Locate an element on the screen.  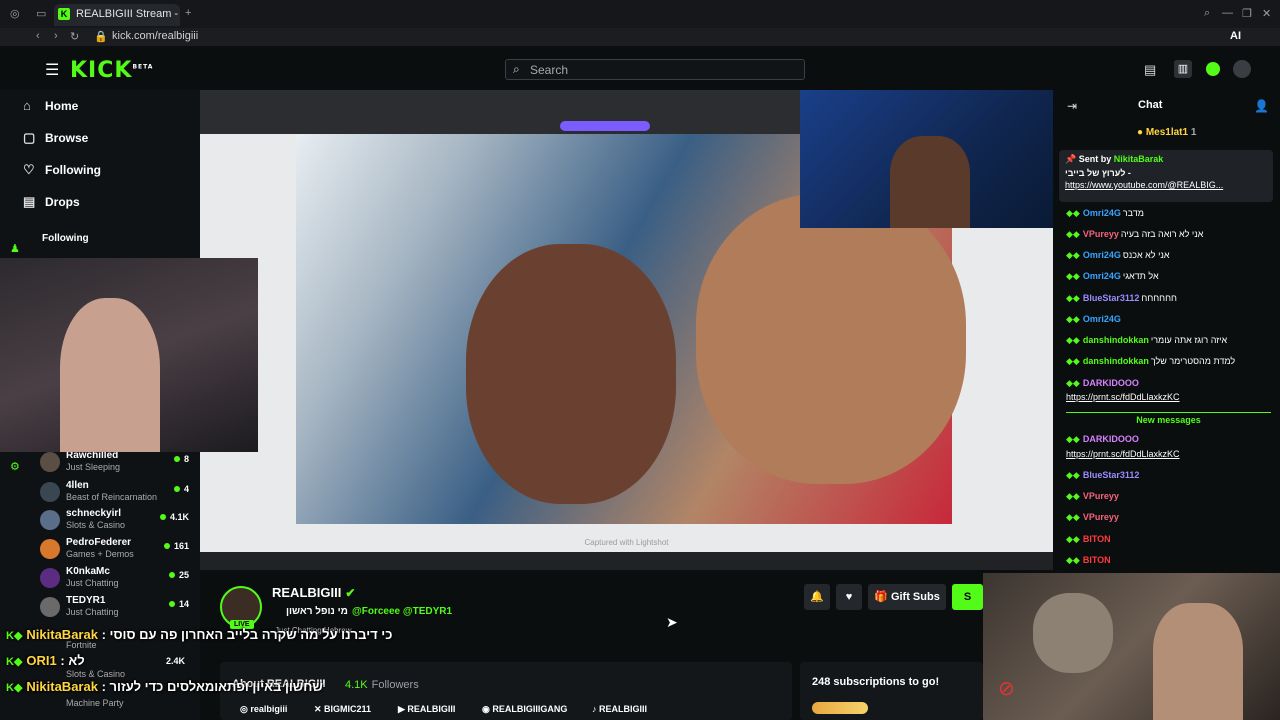
collapse-chat-icon: ⇥ is located at coordinates (1072, 106).